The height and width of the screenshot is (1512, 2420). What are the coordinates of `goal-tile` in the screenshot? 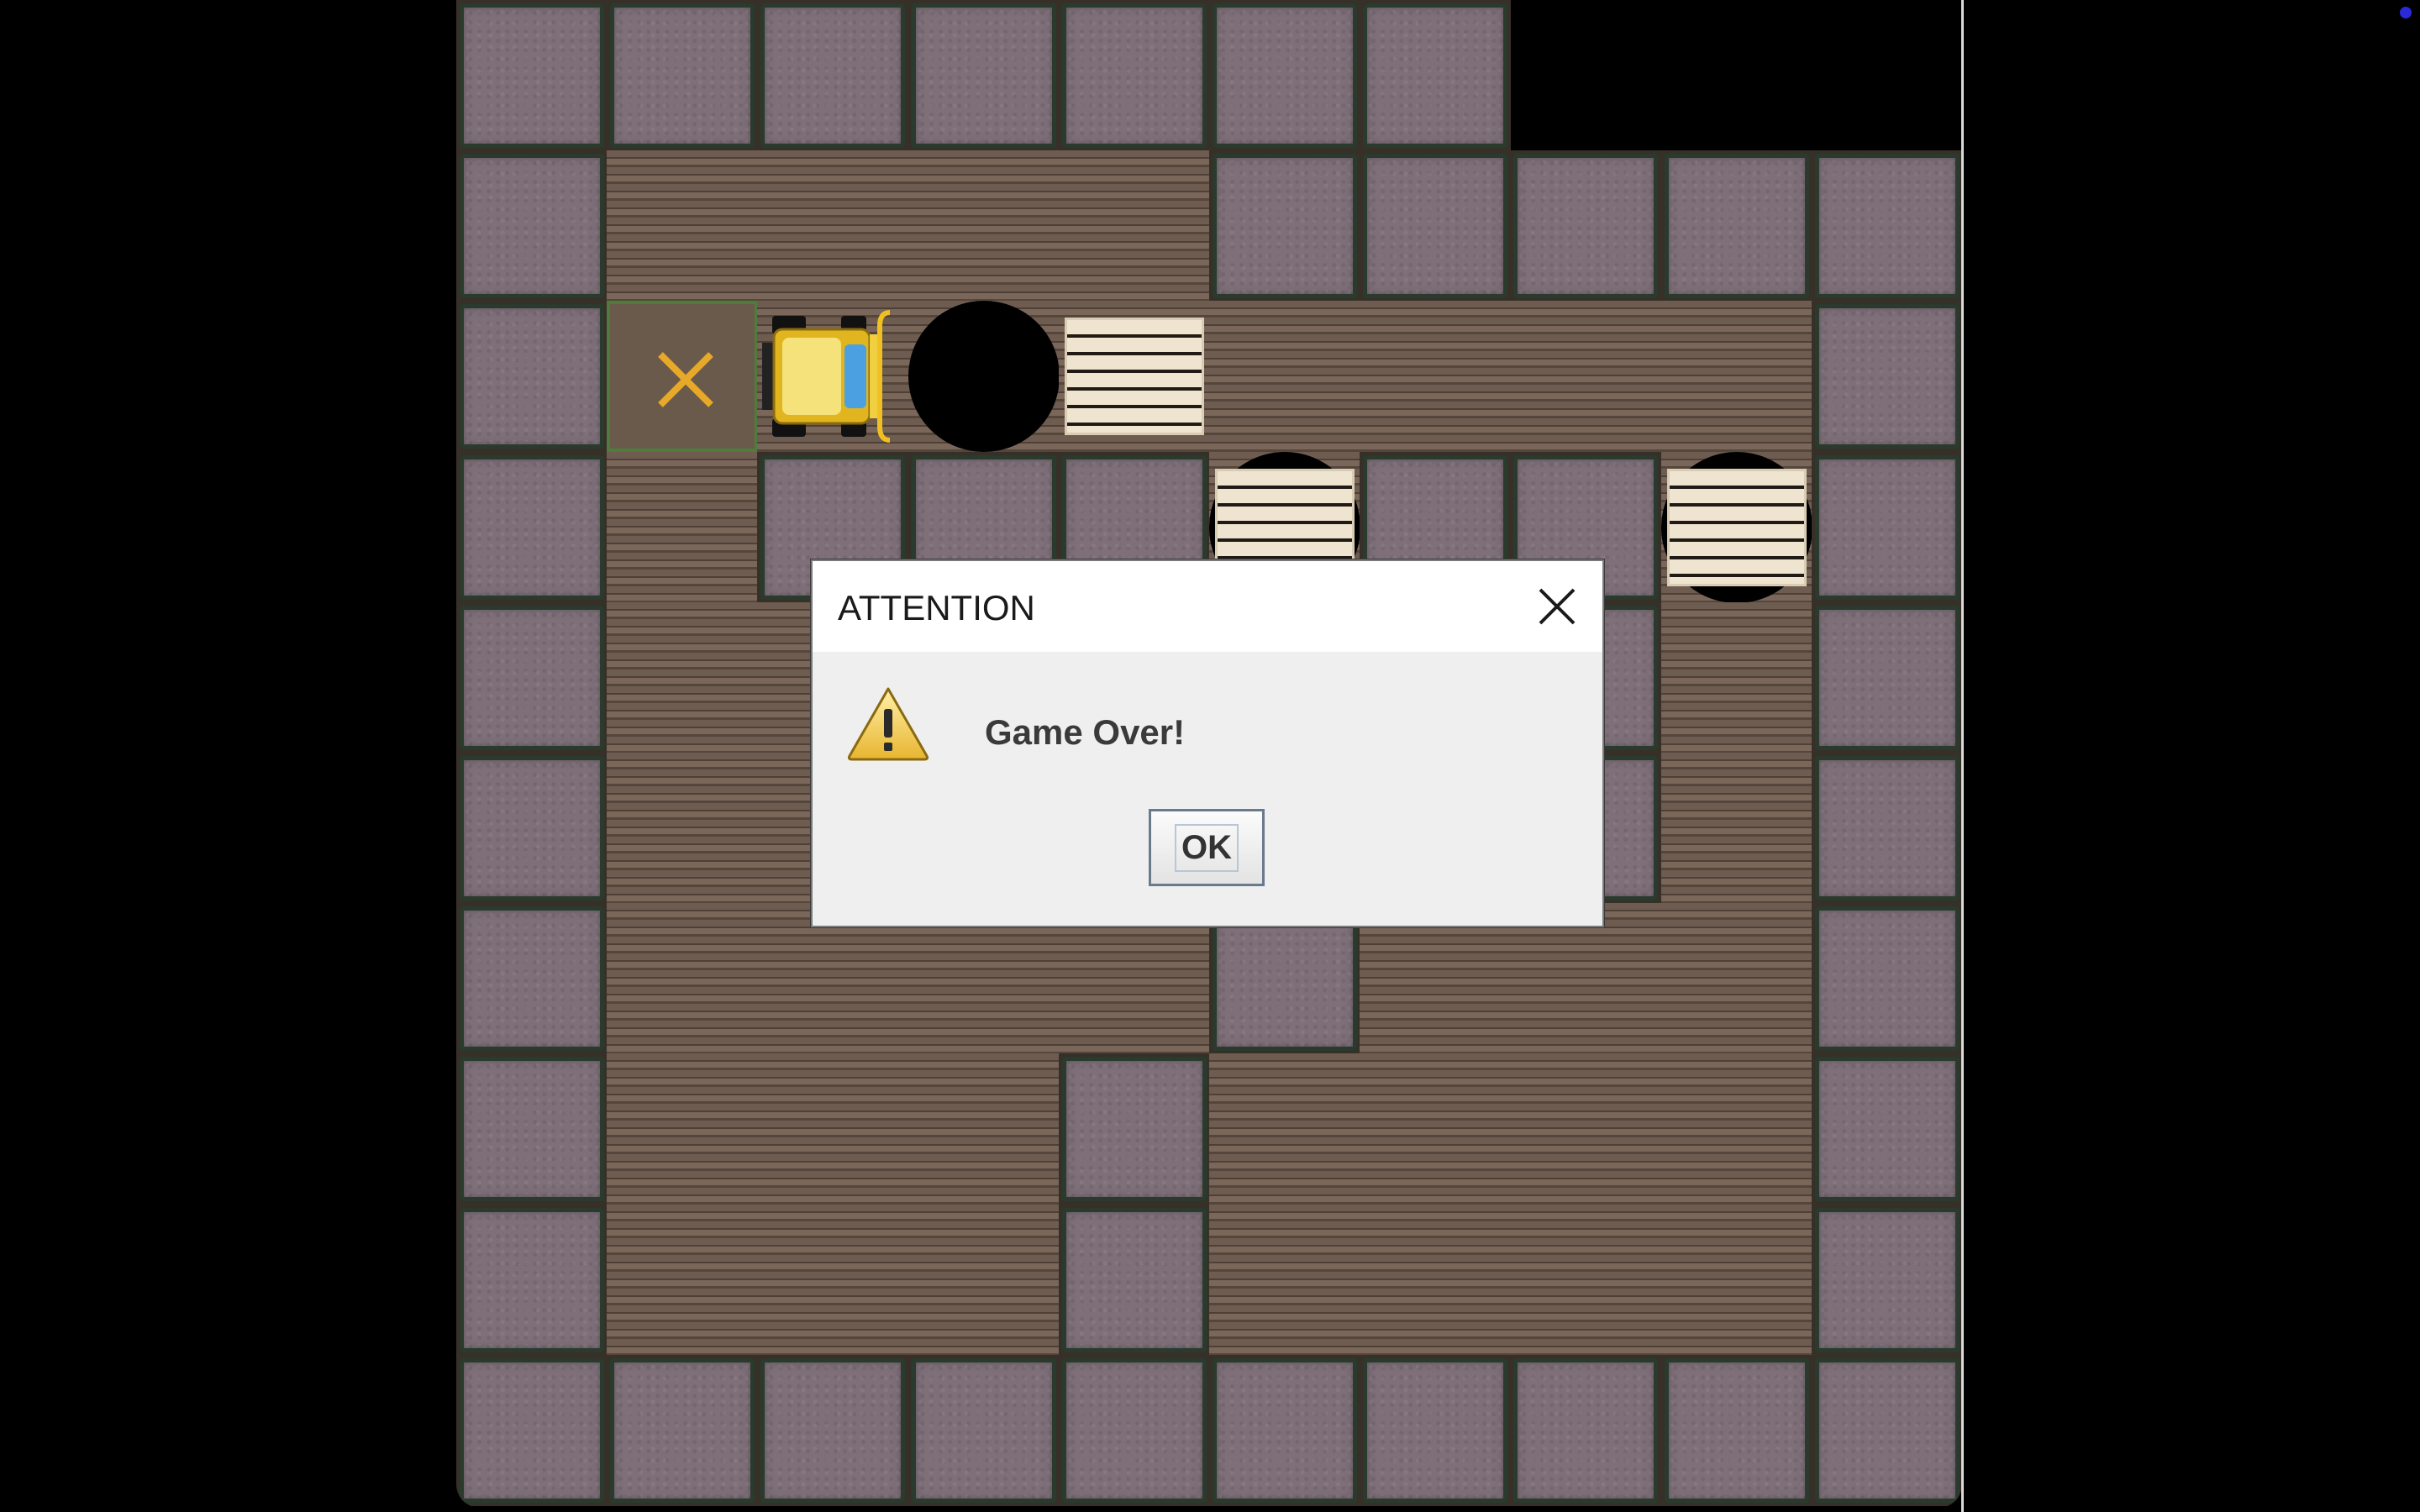 It's located at (683, 377).